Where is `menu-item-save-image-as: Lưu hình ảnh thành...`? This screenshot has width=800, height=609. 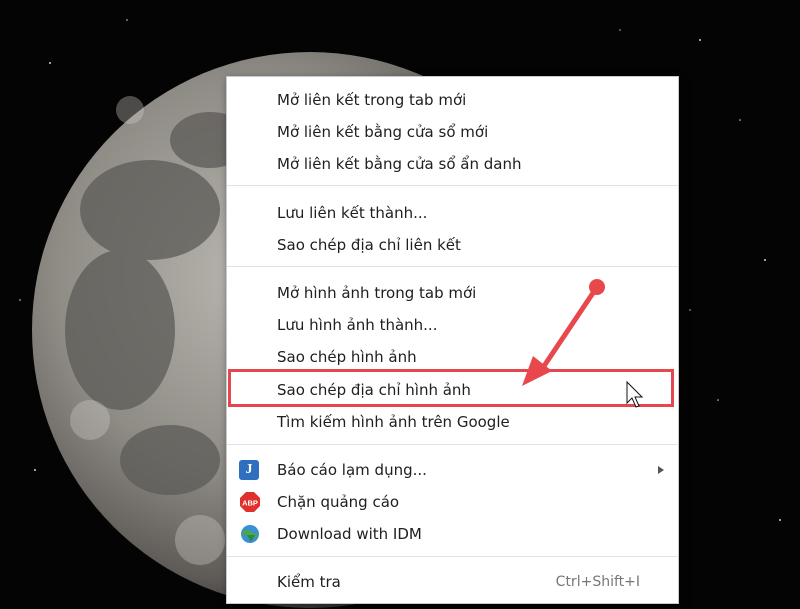 menu-item-save-image-as: Lưu hình ảnh thành... is located at coordinates (452, 325).